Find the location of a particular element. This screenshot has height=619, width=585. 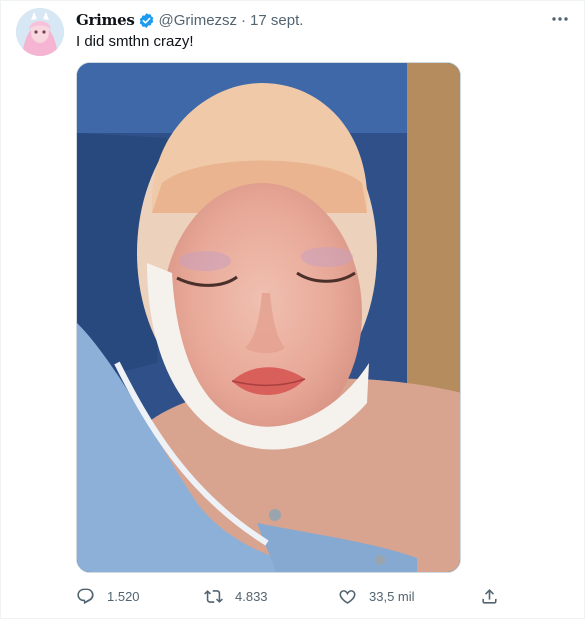

more-icon is located at coordinates (560, 19).